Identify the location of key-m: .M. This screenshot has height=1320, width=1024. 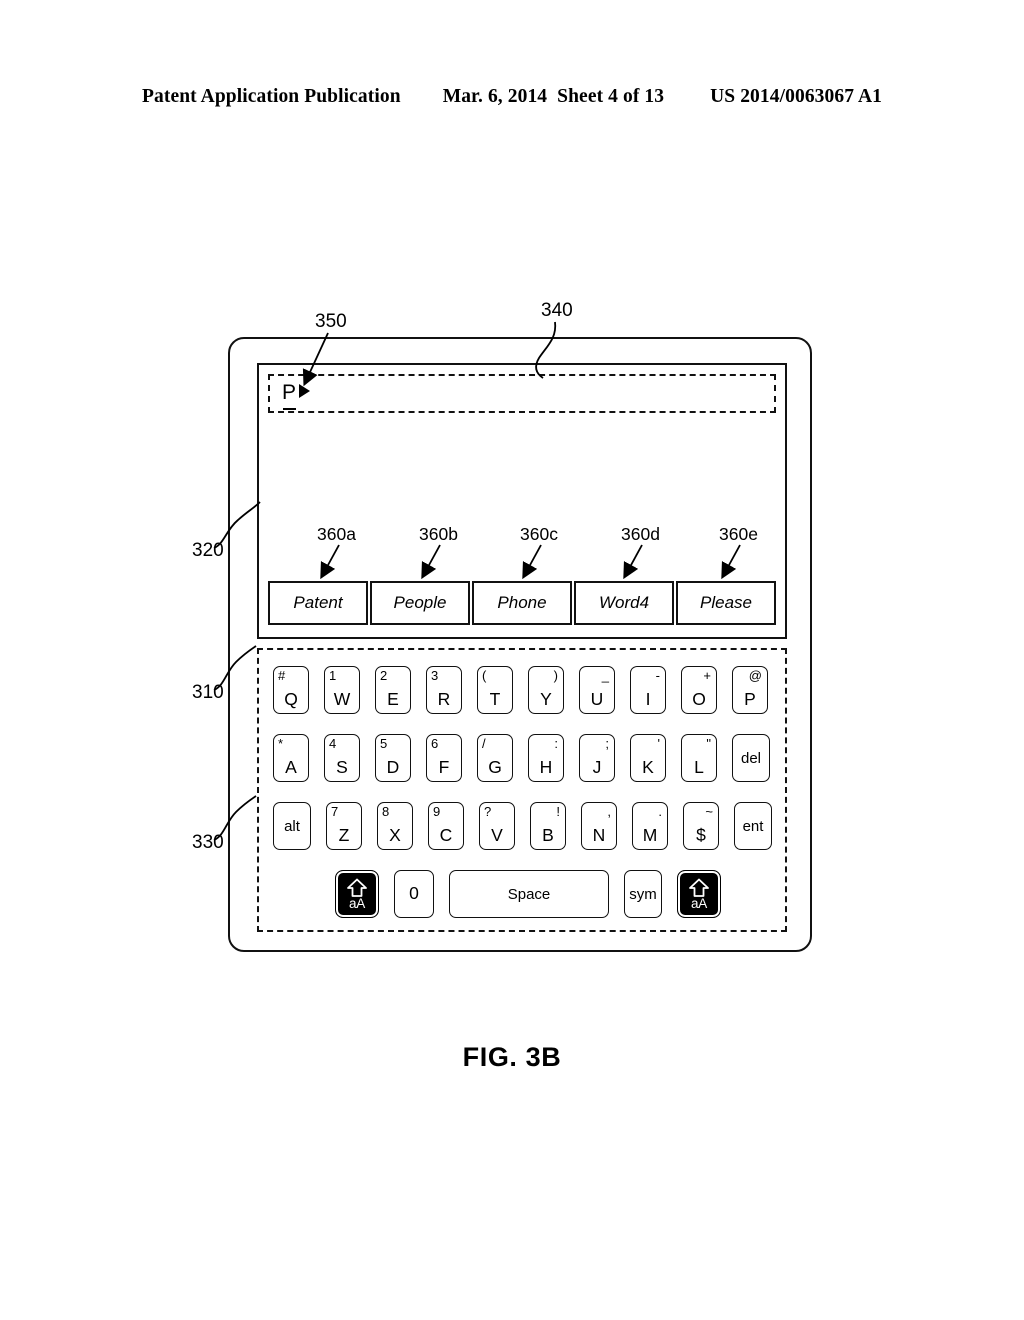
(650, 826).